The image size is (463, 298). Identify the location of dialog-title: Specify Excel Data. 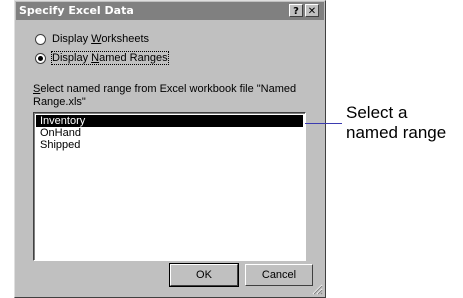
(76, 10).